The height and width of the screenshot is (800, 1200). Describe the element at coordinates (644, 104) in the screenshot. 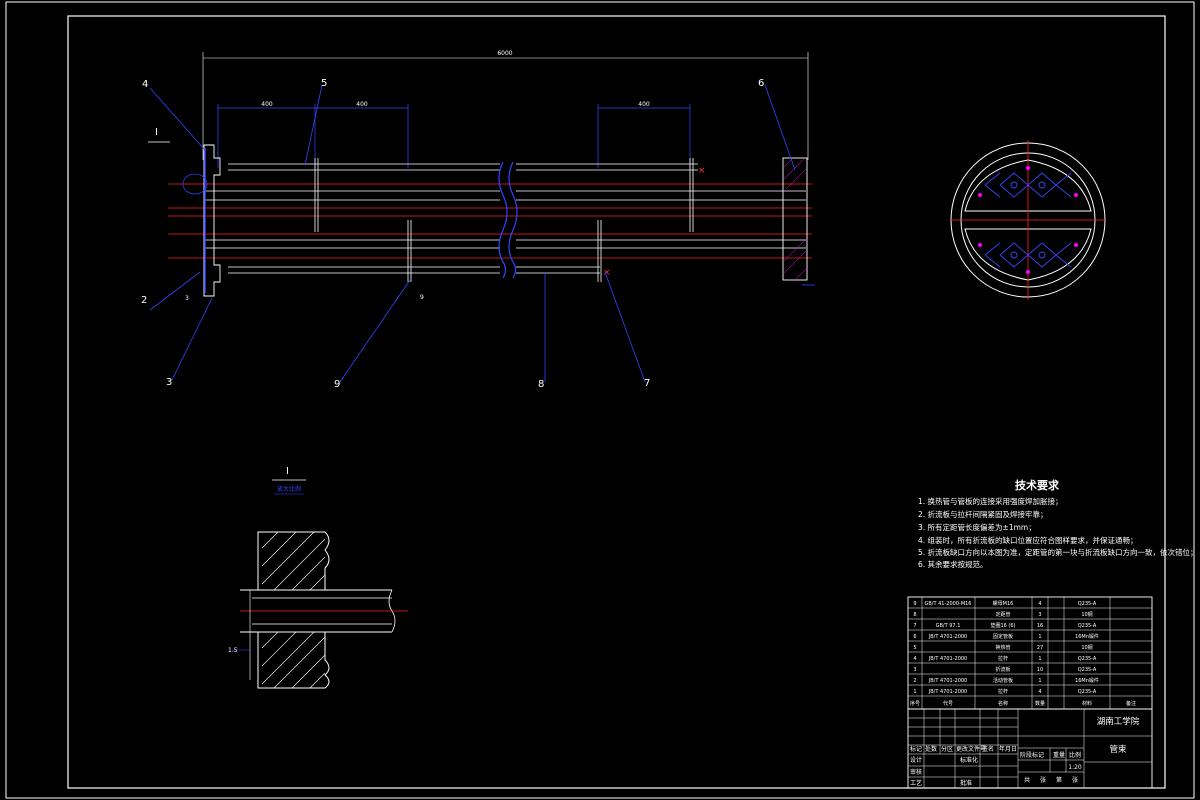

I see `section-dim-3: 400` at that location.